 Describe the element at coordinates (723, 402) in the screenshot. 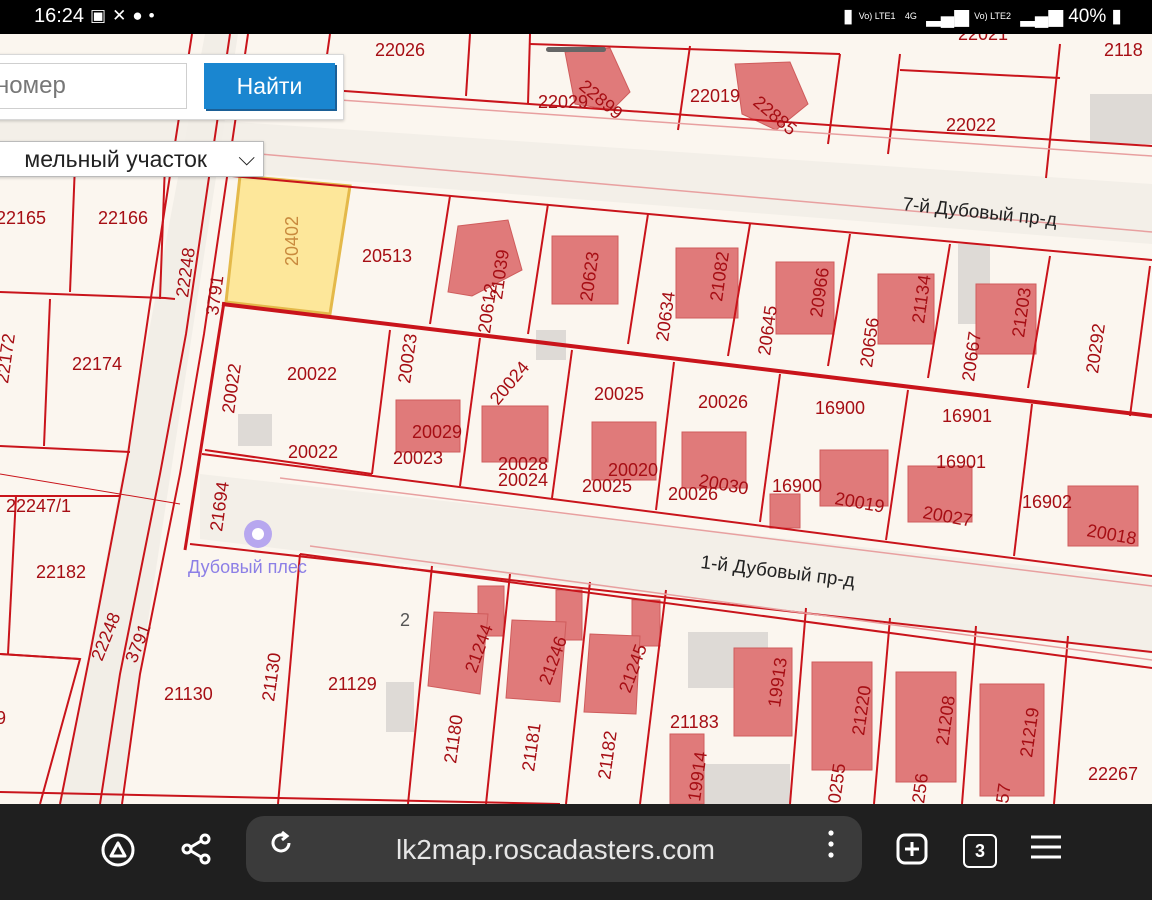

I see `parcel-label: 20026` at that location.